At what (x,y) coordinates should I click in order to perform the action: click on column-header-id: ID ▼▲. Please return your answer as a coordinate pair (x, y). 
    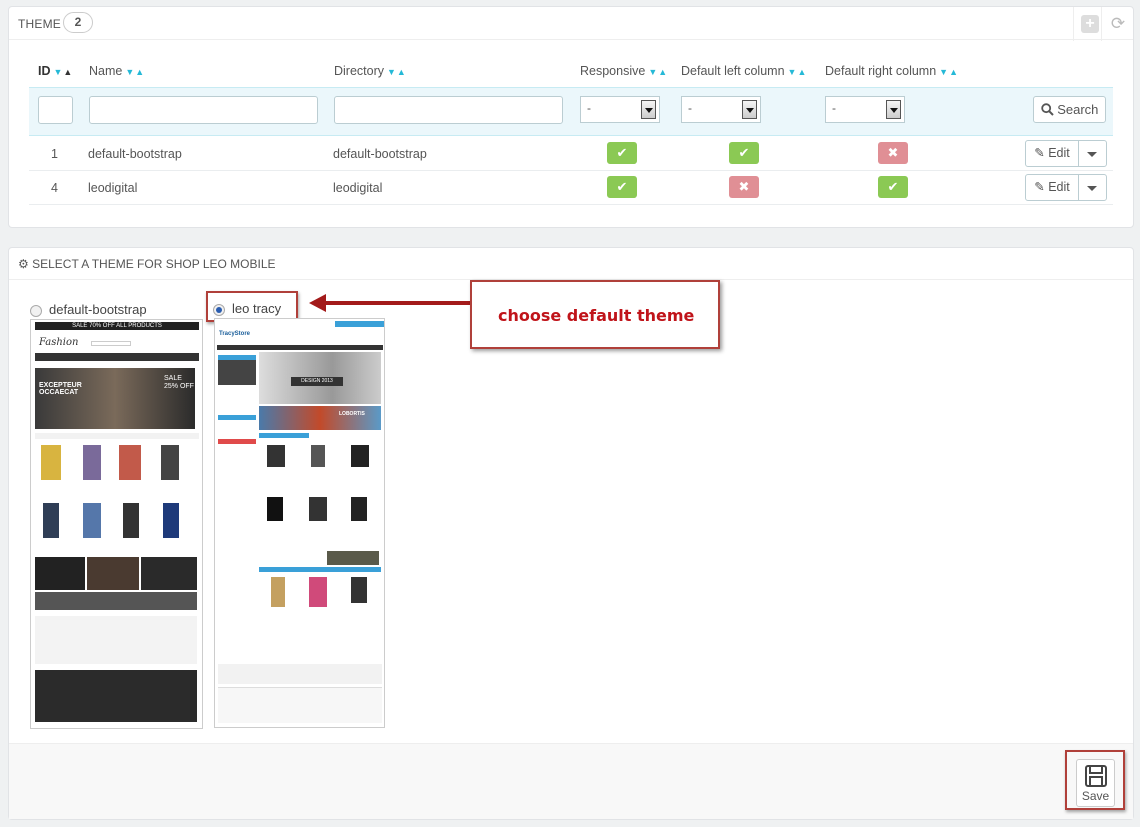
    Looking at the image, I should click on (55, 71).